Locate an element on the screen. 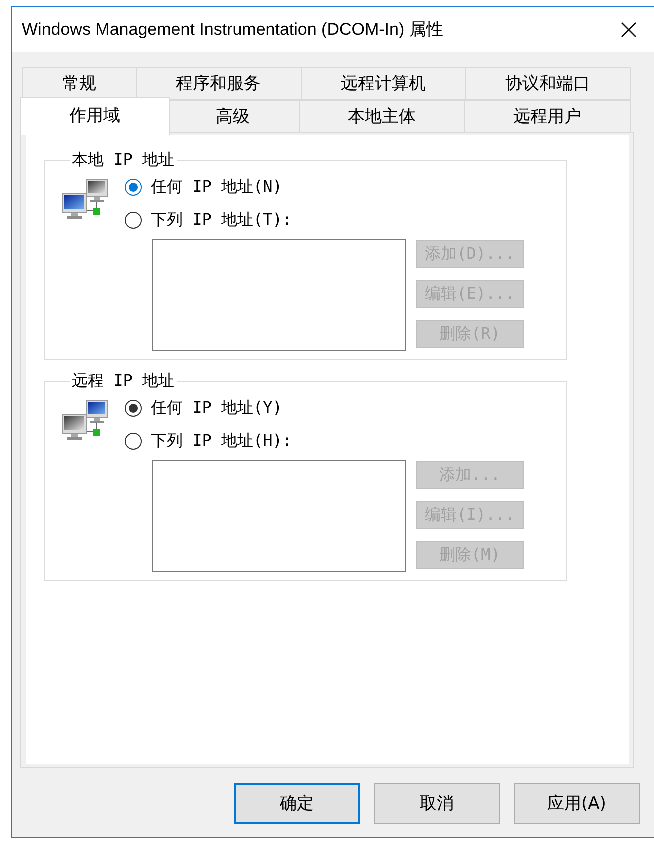 Image resolution: width=654 pixels, height=843 pixels. tab: 远程用户 is located at coordinates (547, 116).